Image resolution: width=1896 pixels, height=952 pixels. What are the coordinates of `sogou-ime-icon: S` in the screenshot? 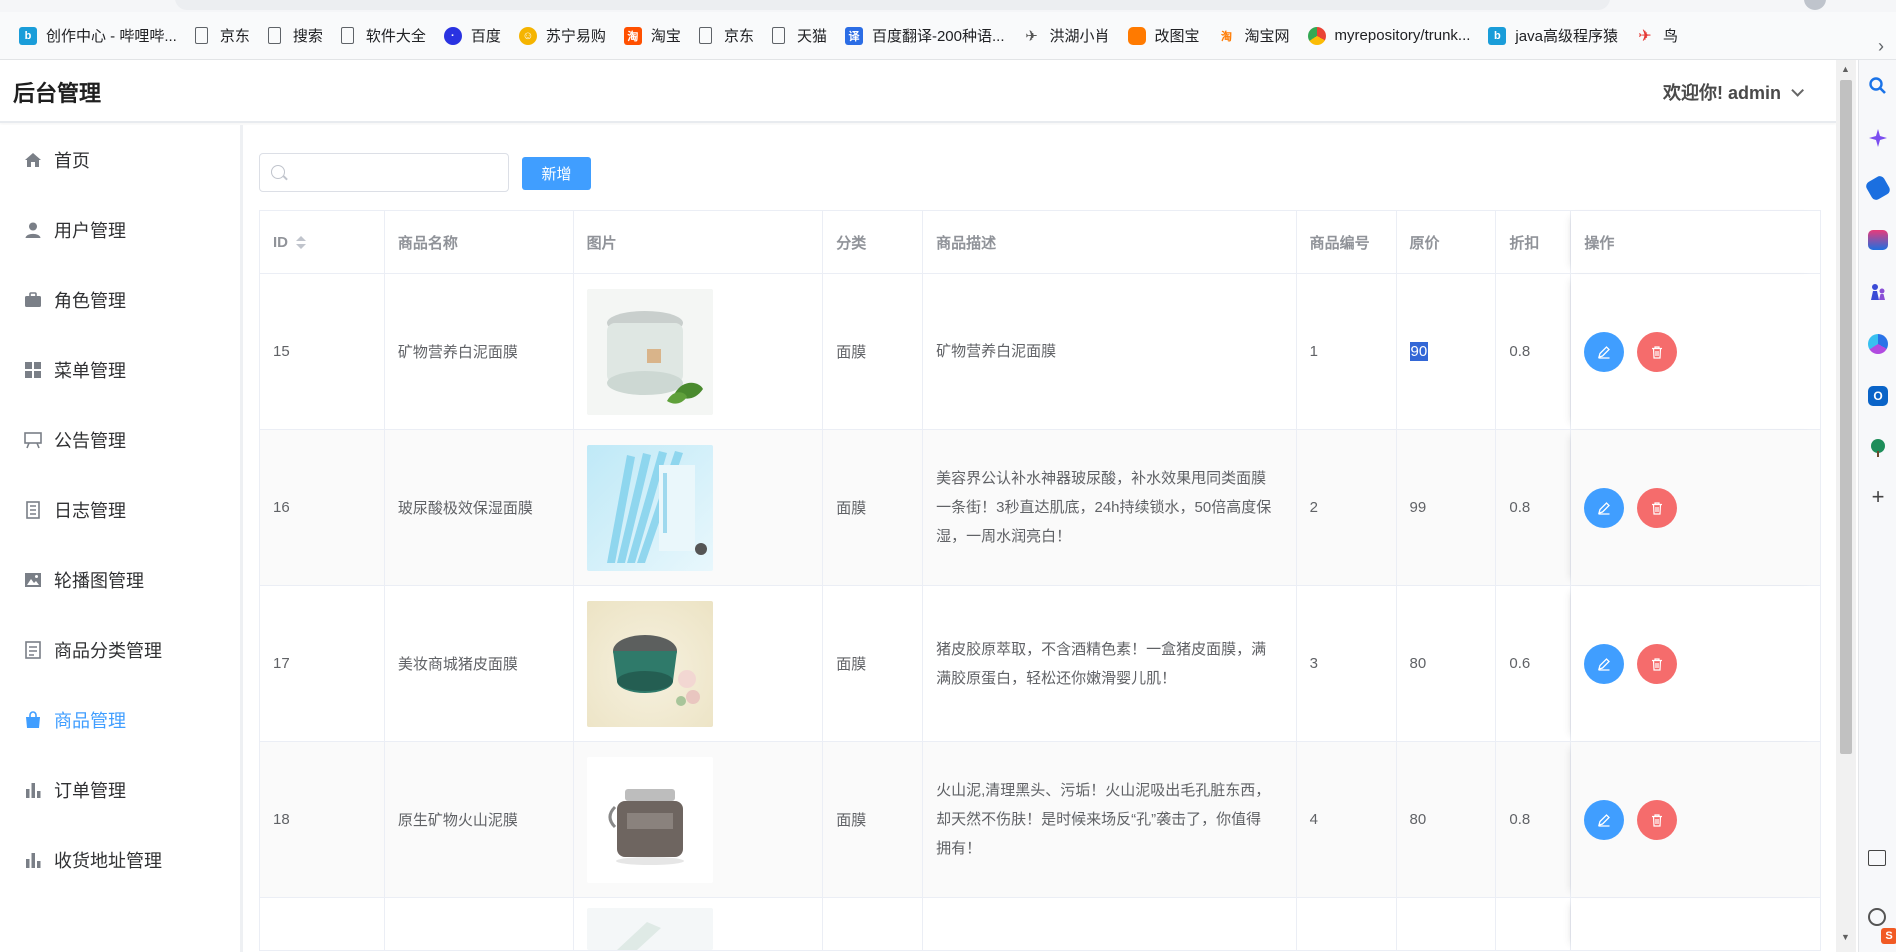 It's located at (1888, 936).